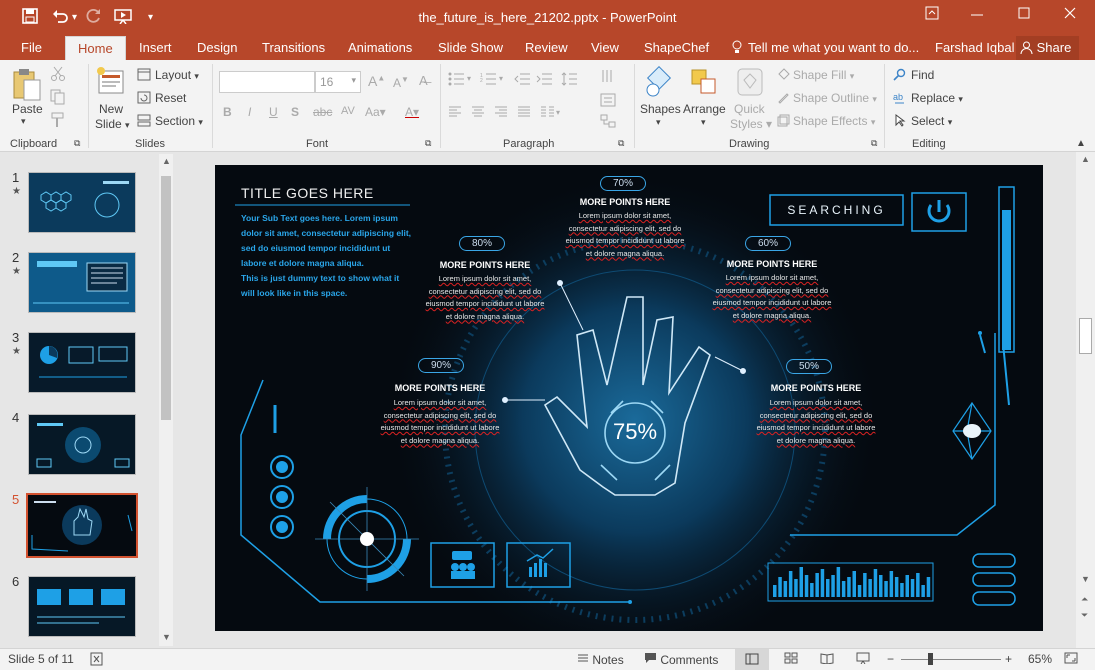 The image size is (1095, 670). What do you see at coordinates (95, 48) in the screenshot?
I see `tab-home: Home` at bounding box center [95, 48].